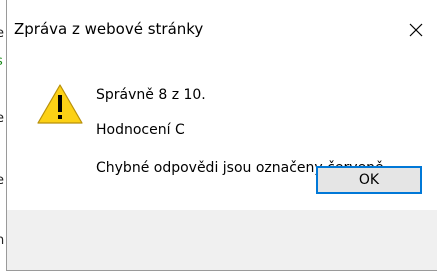 This screenshot has height=272, width=438. Describe the element at coordinates (1, 62) in the screenshot. I see `background-link-fragment: s` at that location.